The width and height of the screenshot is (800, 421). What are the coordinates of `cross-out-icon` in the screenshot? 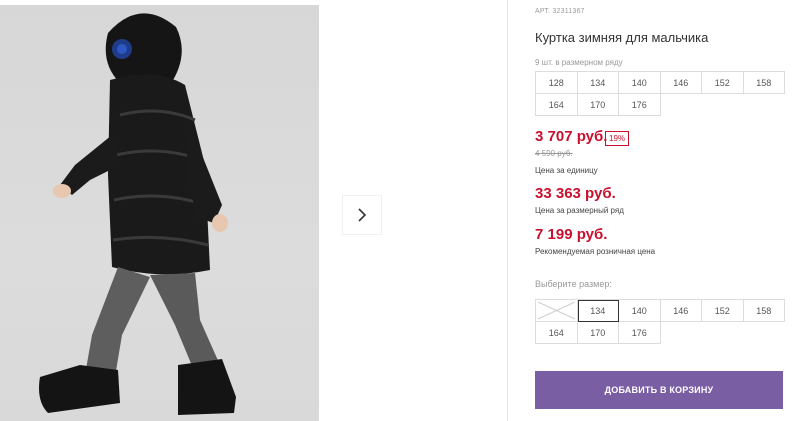 It's located at (556, 310).